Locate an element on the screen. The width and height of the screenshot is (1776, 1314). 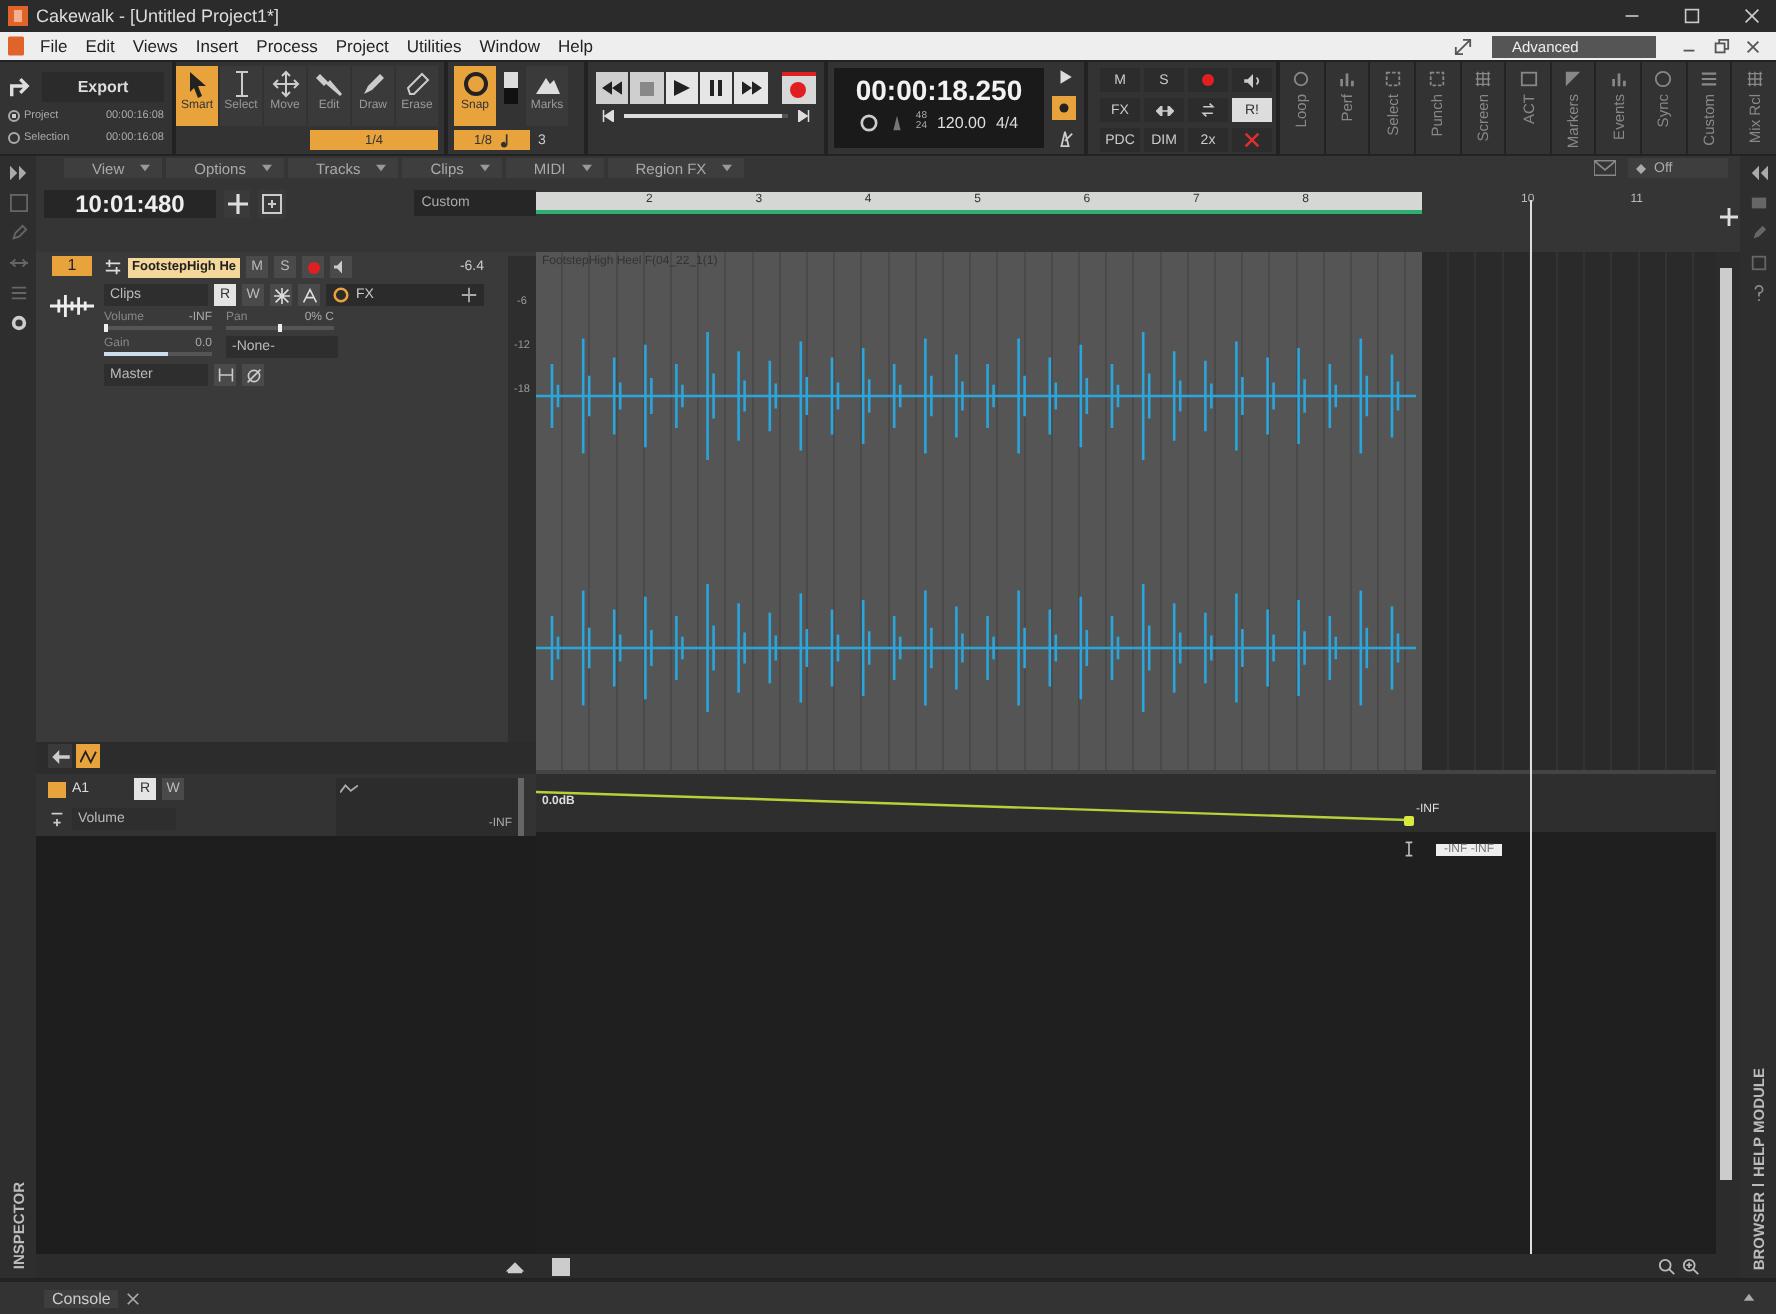
grid-icon is located at coordinates (1754, 79).